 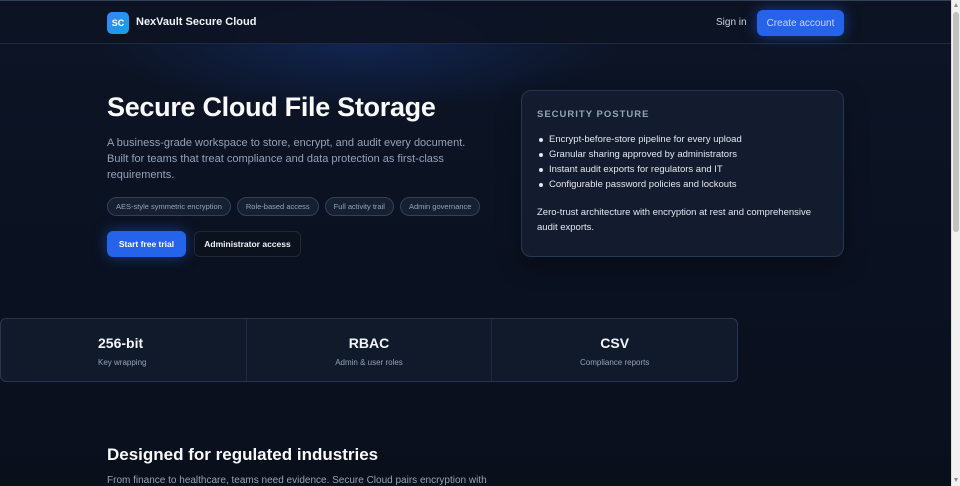 I want to click on stat-value: CSV, so click(x=615, y=343).